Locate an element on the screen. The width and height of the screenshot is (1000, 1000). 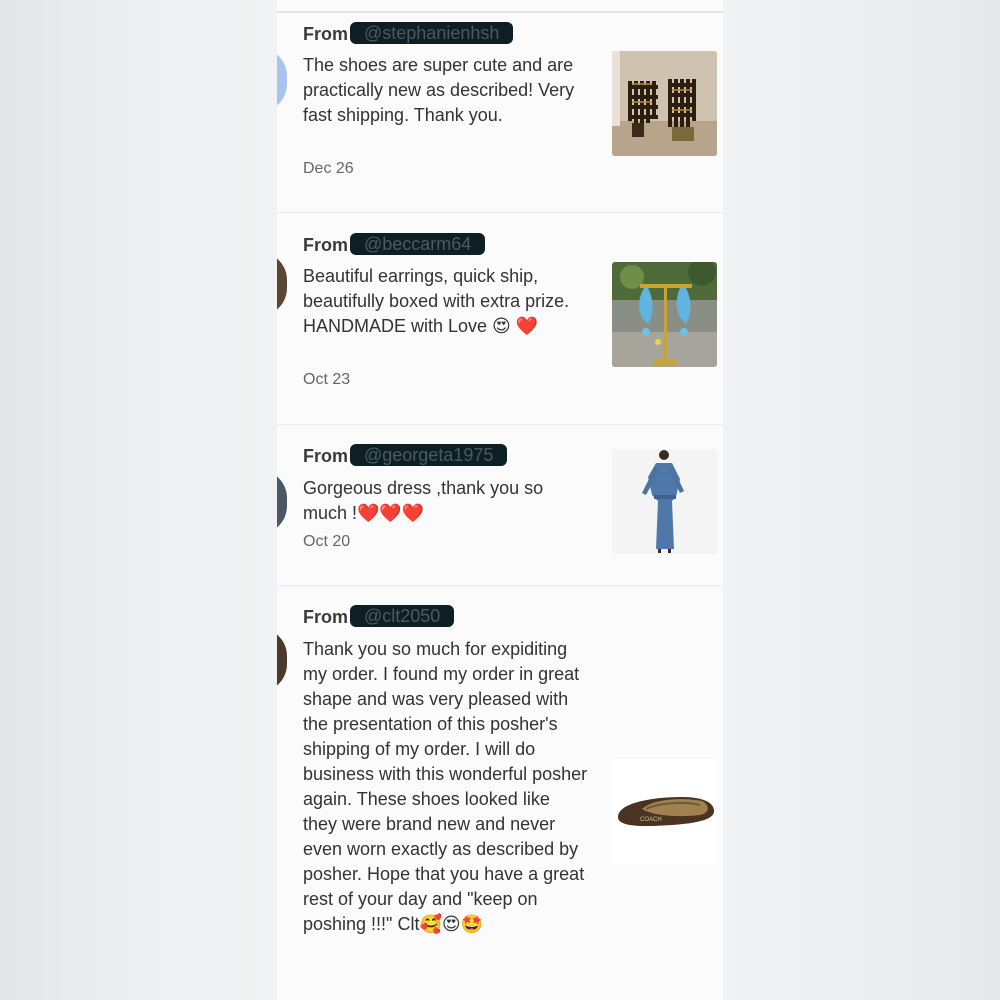
blue-earrings-image is located at coordinates (664, 314).